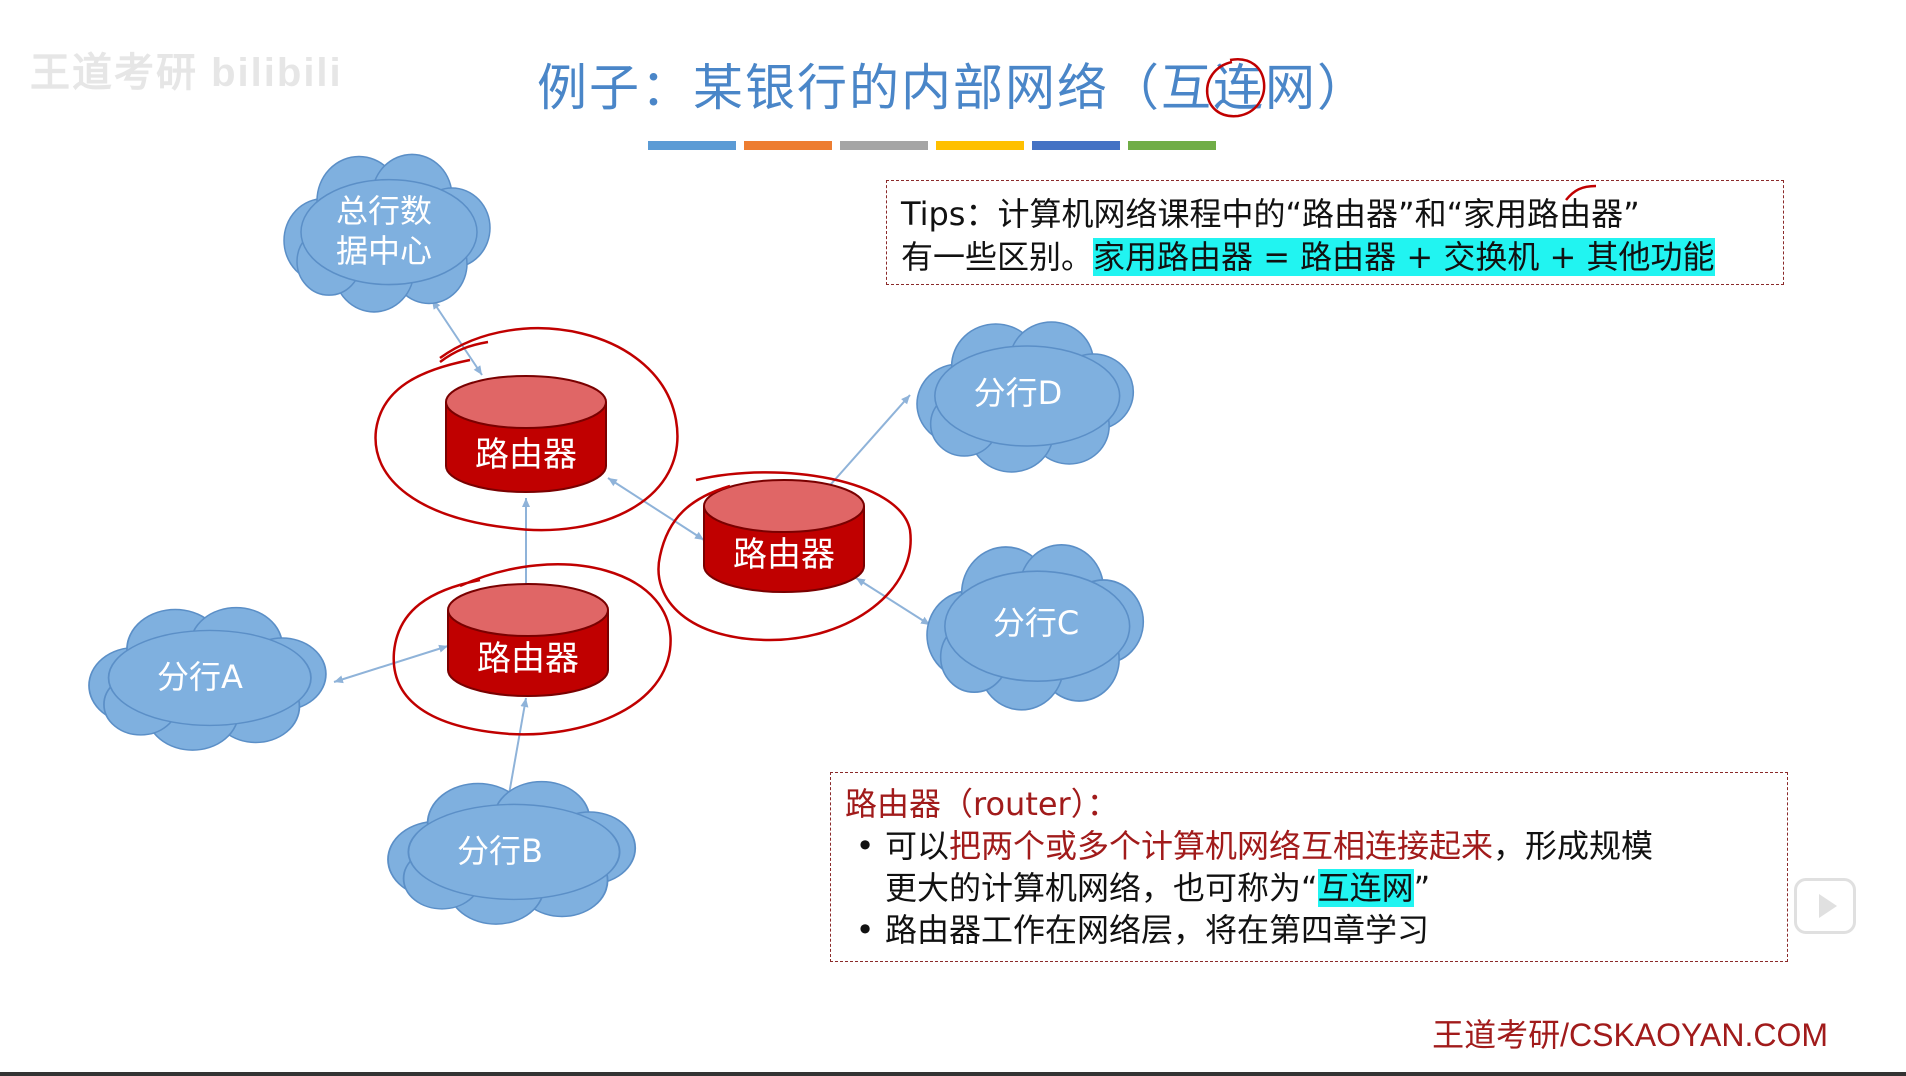 The image size is (1906, 1076). What do you see at coordinates (1630, 1035) in the screenshot?
I see `footer-brand: 王道考研/CSKAOYAN.COM` at bounding box center [1630, 1035].